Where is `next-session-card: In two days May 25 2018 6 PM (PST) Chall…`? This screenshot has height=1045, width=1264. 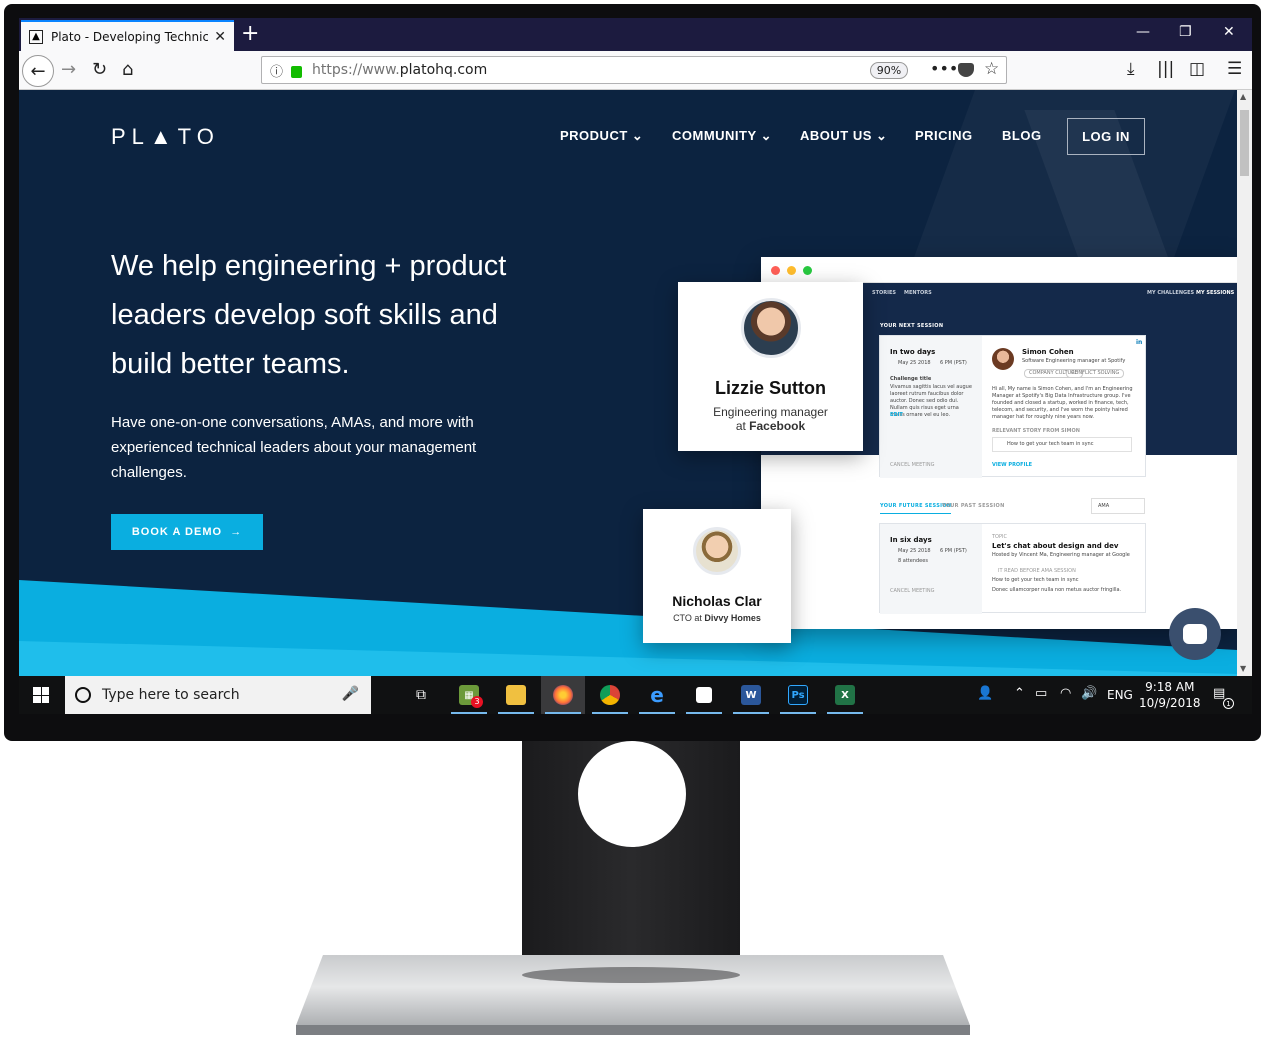 next-session-card: In two days May 25 2018 6 PM (PST) Chall… is located at coordinates (1012, 406).